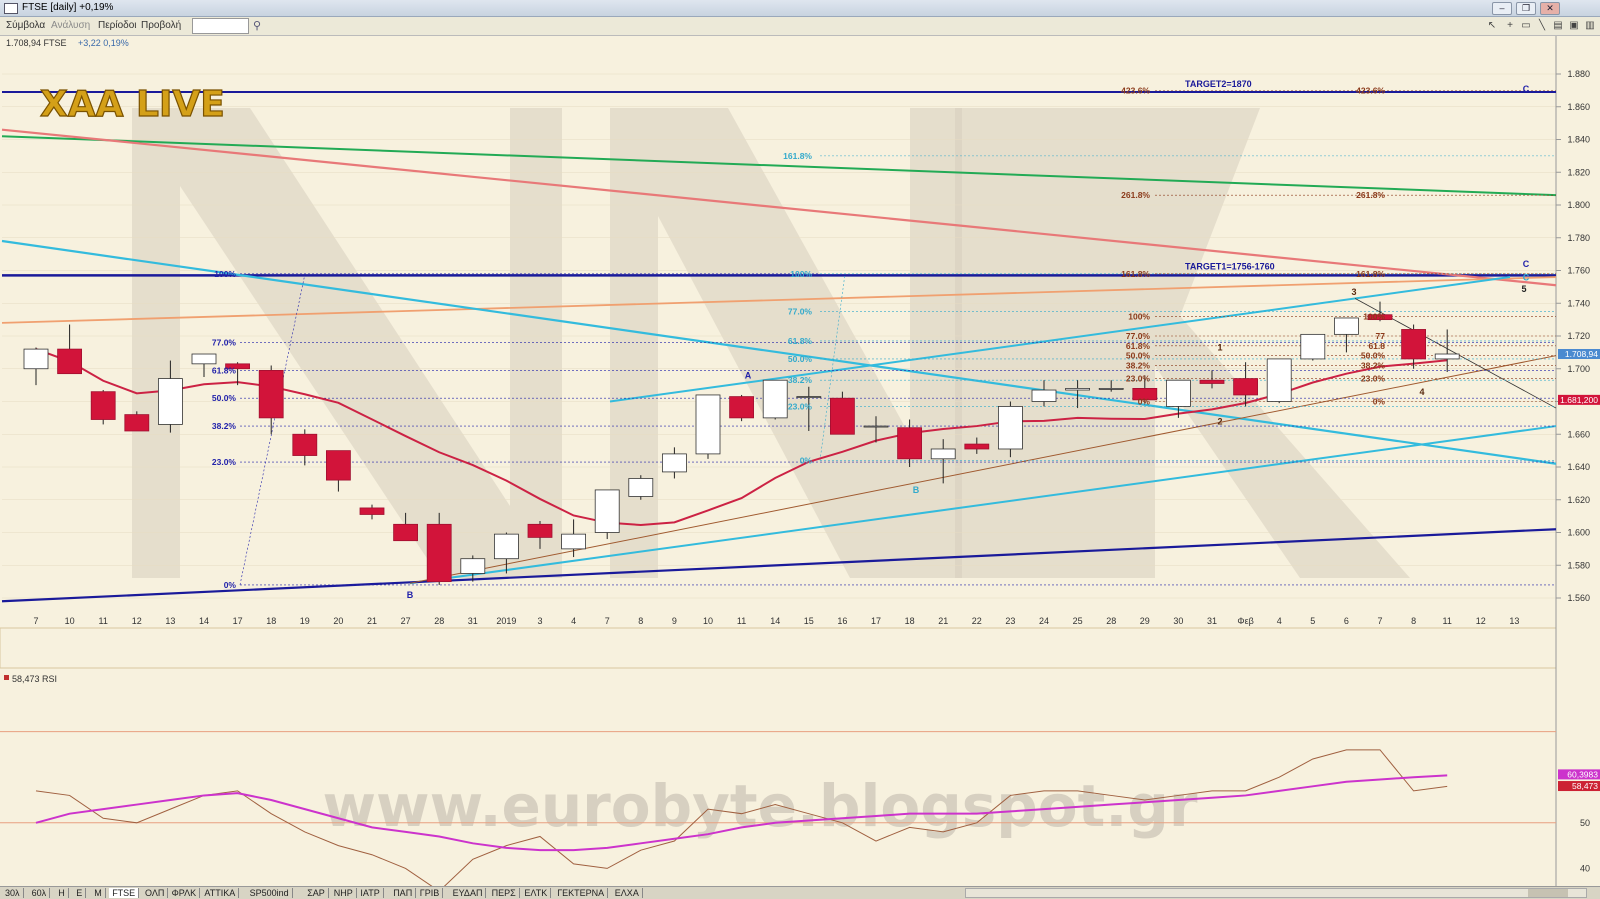  What do you see at coordinates (1111, 621) in the screenshot?
I see `x-tick-label: 28` at bounding box center [1111, 621].